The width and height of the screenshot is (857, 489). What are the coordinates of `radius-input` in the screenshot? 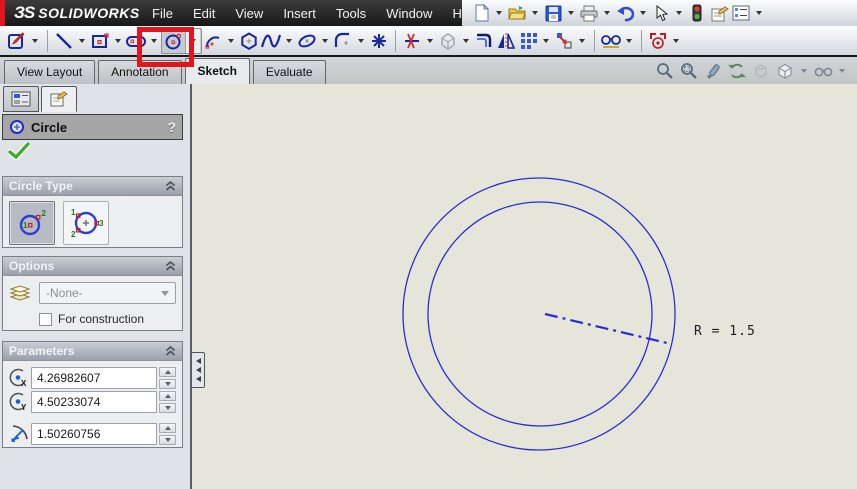 It's located at (94, 434).